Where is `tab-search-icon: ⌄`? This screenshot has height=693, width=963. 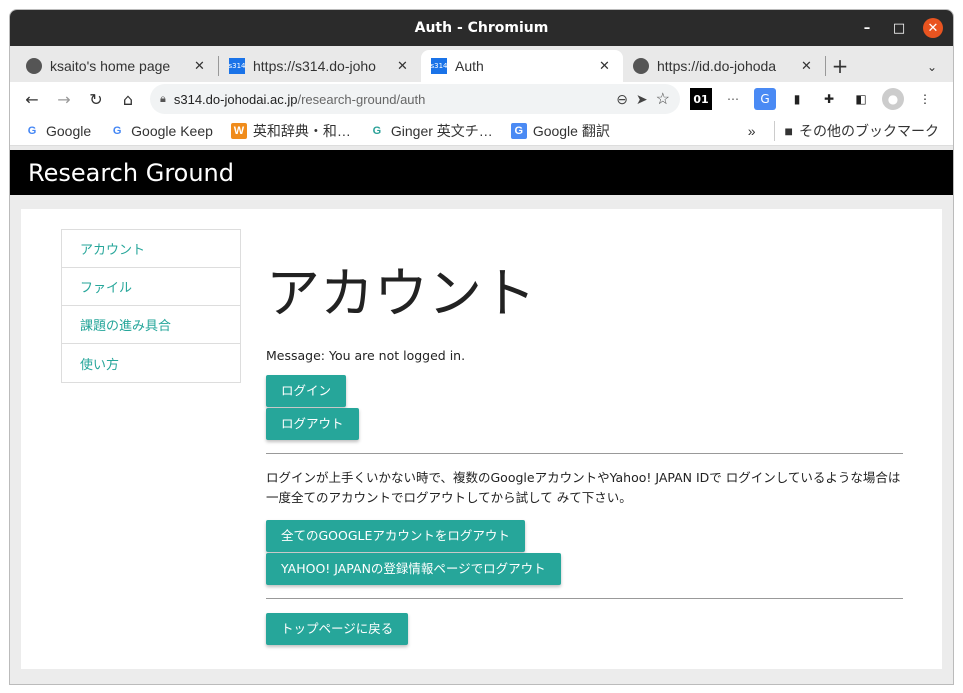 tab-search-icon: ⌄ is located at coordinates (932, 67).